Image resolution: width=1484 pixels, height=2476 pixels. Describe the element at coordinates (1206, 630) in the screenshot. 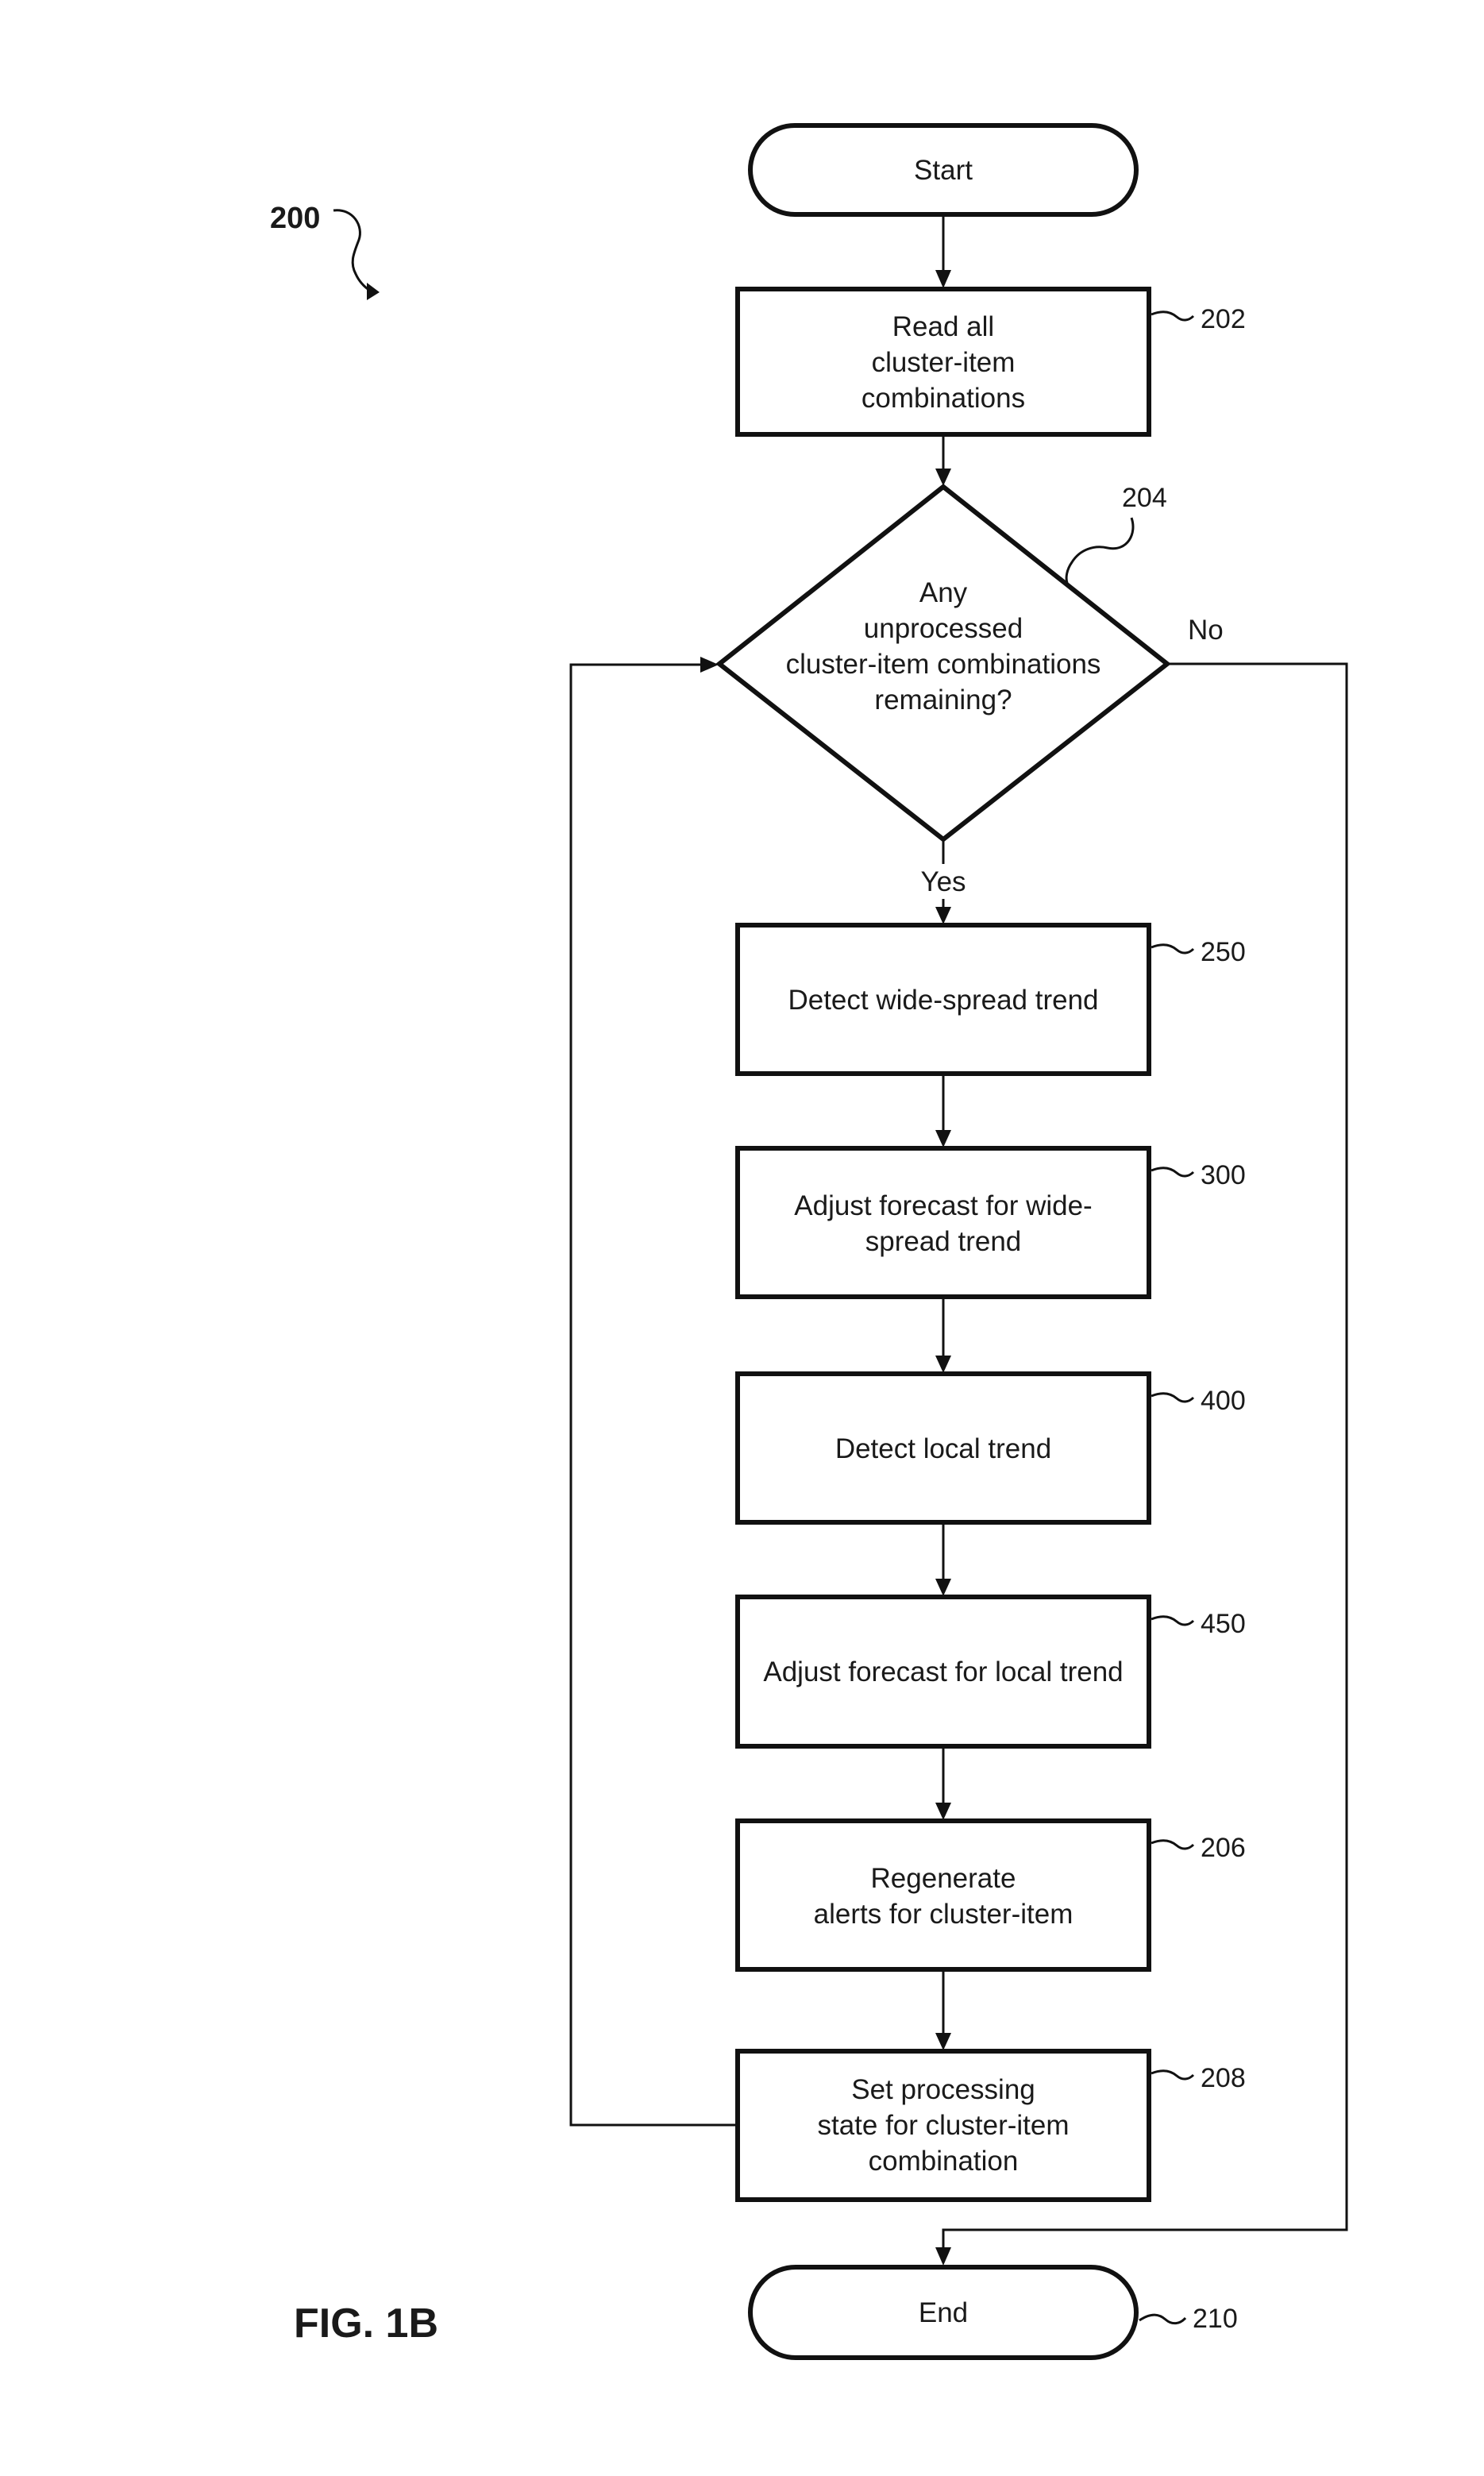

I see `branch-label-no: No` at that location.